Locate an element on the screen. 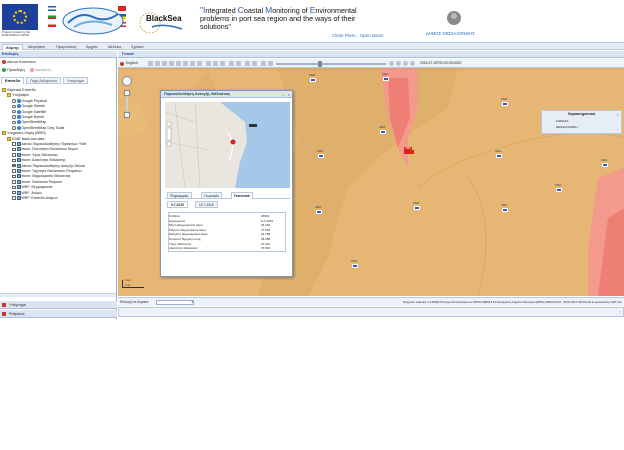 This screenshot has width=624, height=450. scale-select: ▾ is located at coordinates (175, 302).